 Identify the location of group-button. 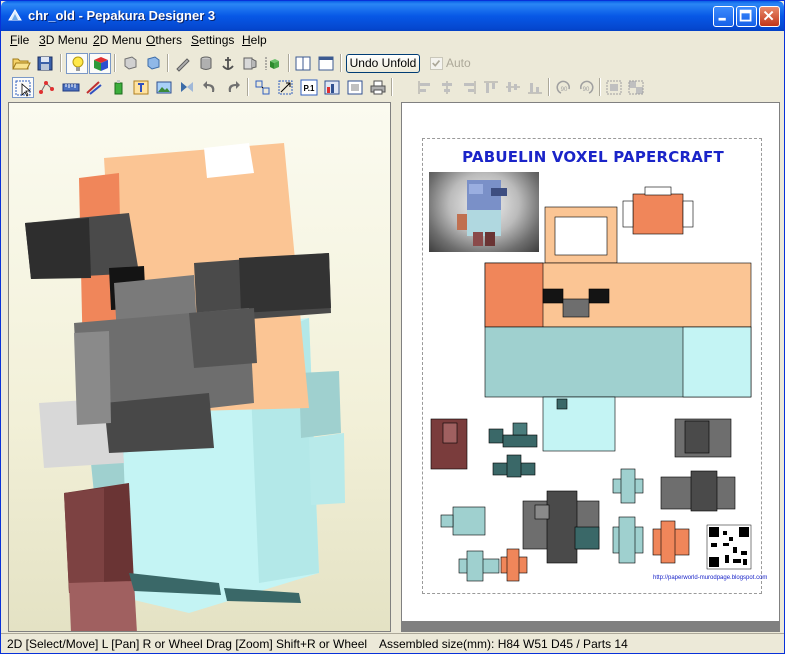
(614, 87).